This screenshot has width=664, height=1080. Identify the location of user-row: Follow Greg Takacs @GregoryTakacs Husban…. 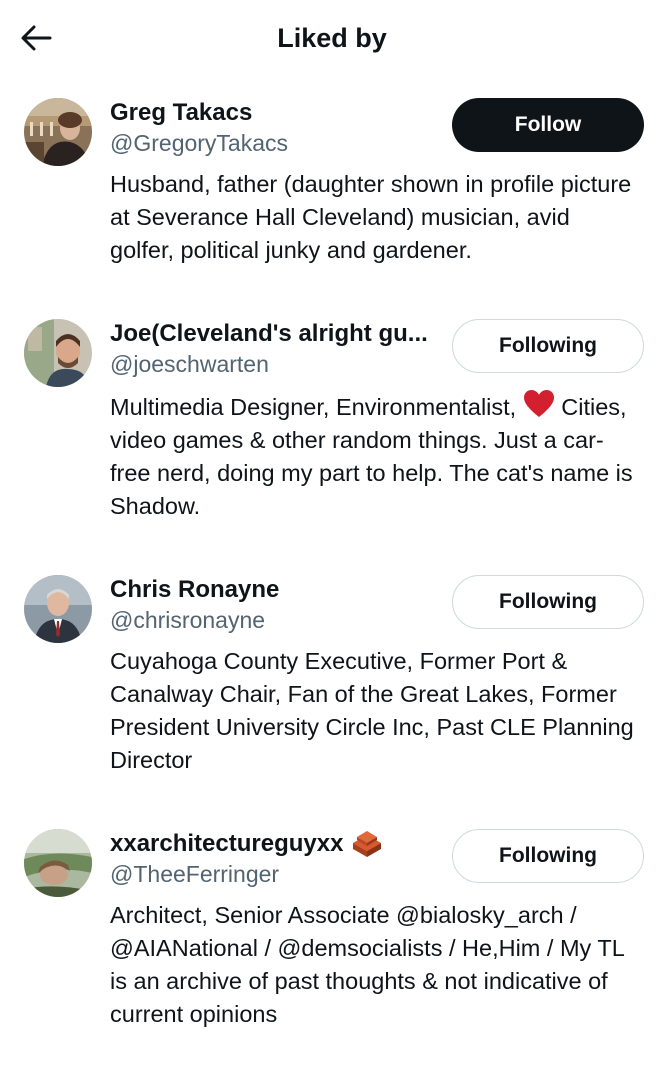
(334, 182).